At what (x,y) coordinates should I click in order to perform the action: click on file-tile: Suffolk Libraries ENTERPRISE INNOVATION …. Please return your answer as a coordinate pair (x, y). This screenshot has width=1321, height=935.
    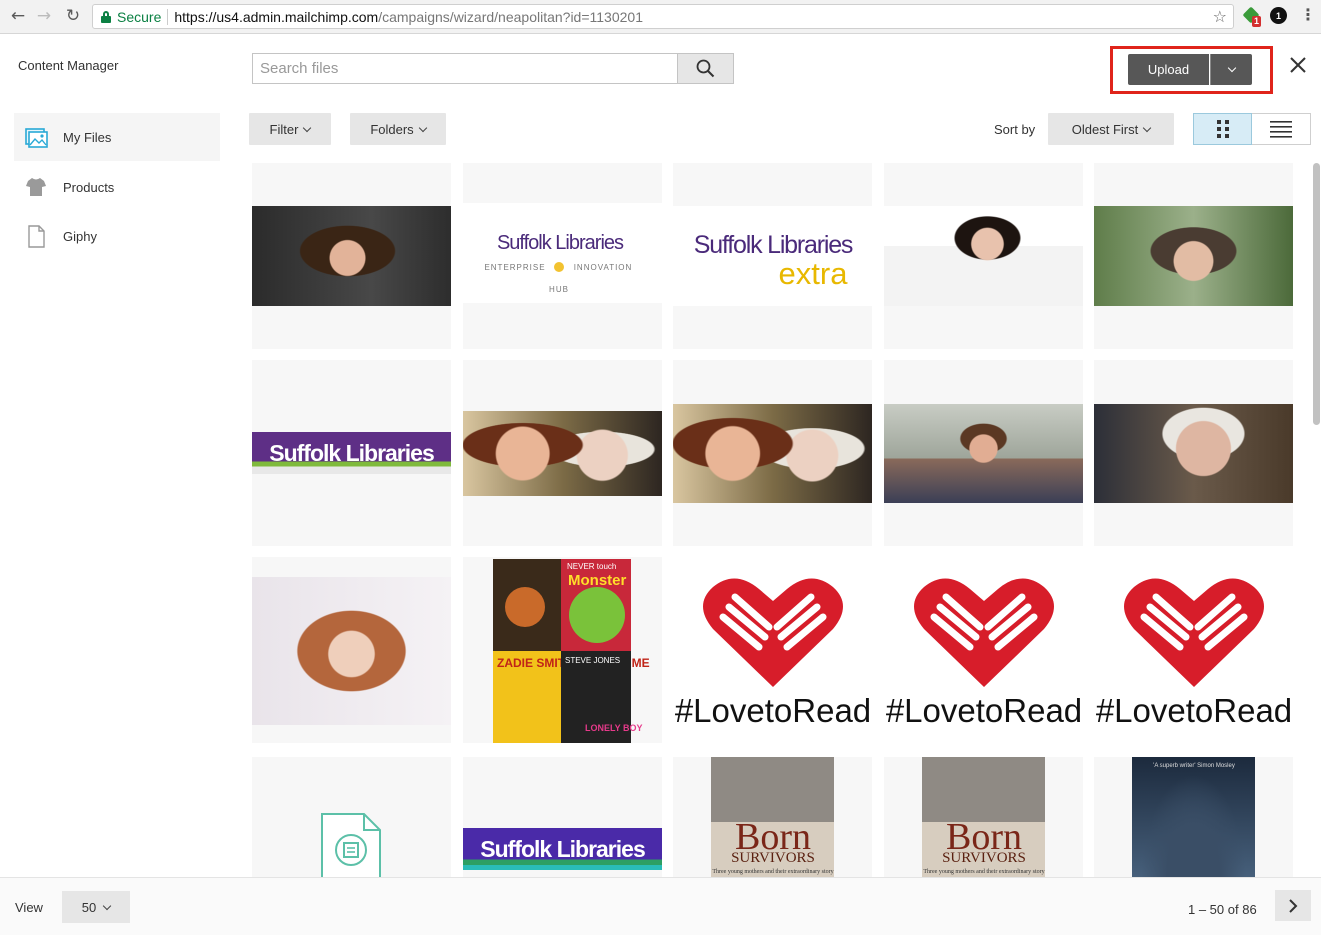
    Looking at the image, I should click on (562, 256).